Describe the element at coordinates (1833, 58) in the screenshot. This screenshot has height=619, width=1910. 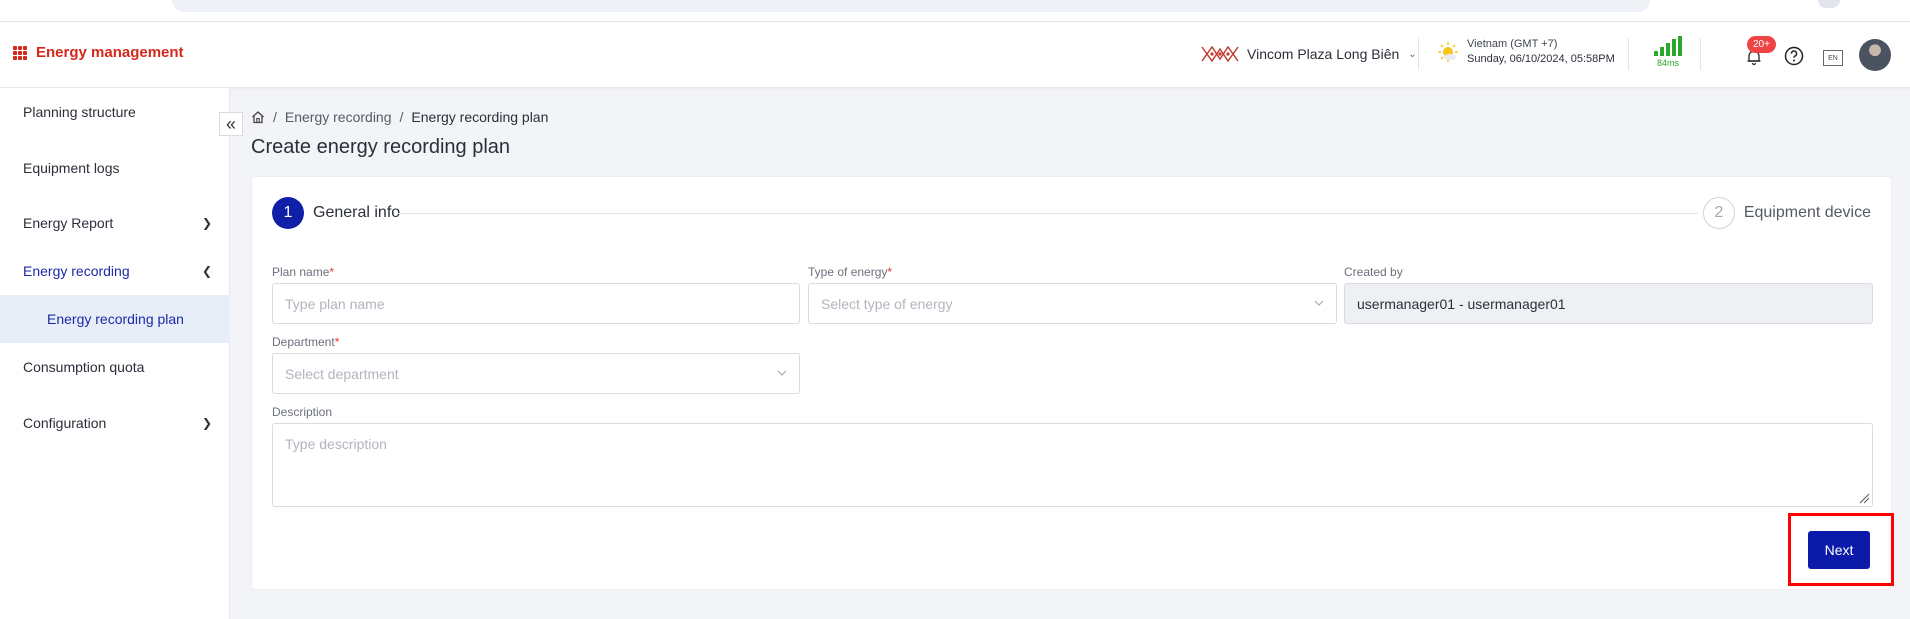
I see `language-switcher: EN` at that location.